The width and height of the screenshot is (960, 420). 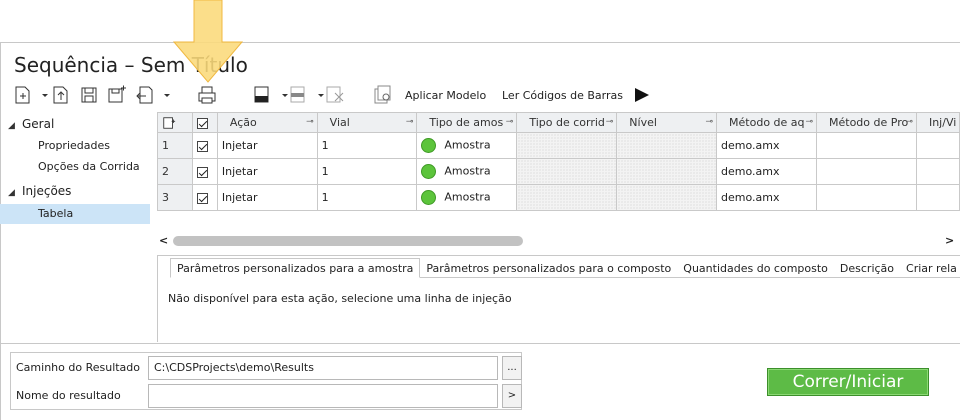 What do you see at coordinates (558, 241) in the screenshot?
I see `horizontal-scrollbar: < >` at bounding box center [558, 241].